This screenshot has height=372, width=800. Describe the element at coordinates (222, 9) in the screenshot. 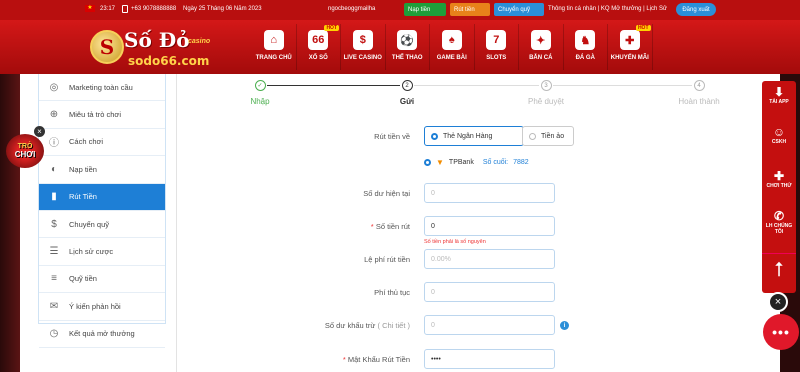

I see `current-date: Ngày 25 Tháng 06 Năm 2023` at that location.